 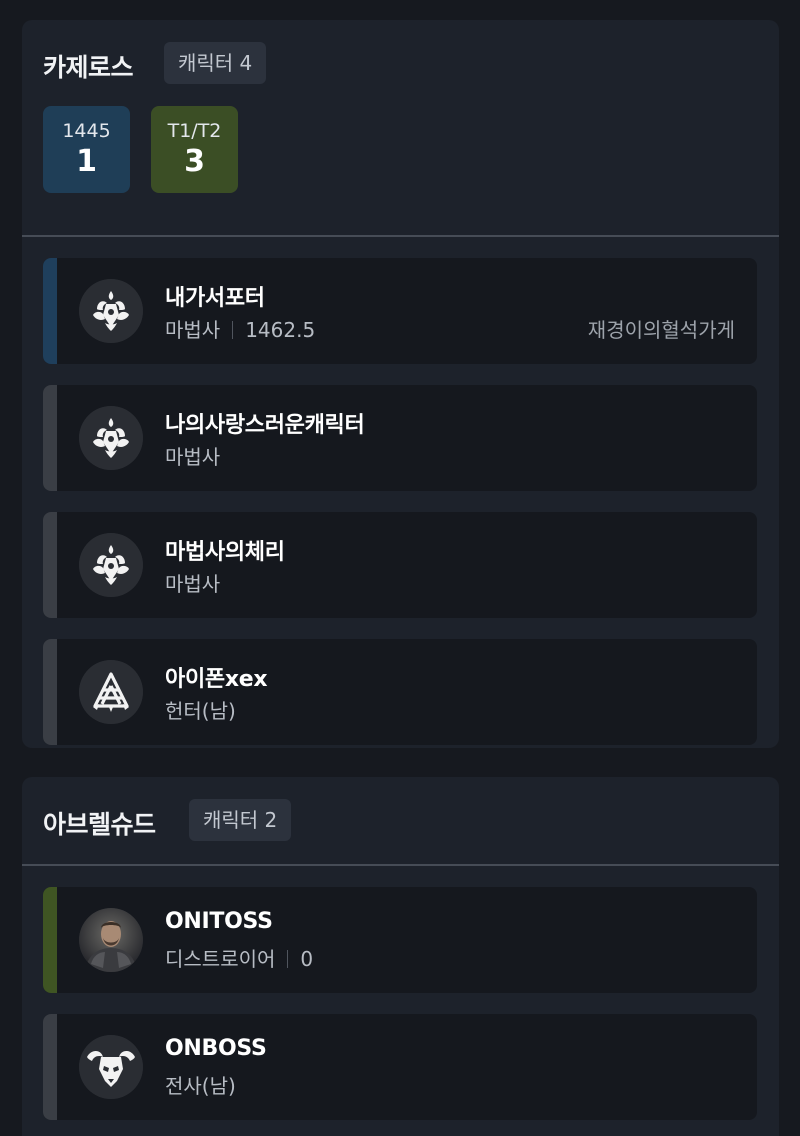 I want to click on character-row: ONITOSS 디스트로이어 0, so click(x=400, y=940).